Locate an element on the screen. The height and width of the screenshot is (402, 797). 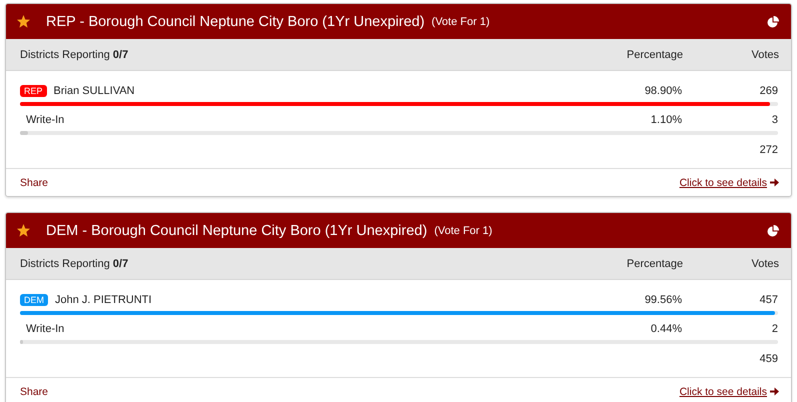
party-badge: DEM is located at coordinates (34, 300).